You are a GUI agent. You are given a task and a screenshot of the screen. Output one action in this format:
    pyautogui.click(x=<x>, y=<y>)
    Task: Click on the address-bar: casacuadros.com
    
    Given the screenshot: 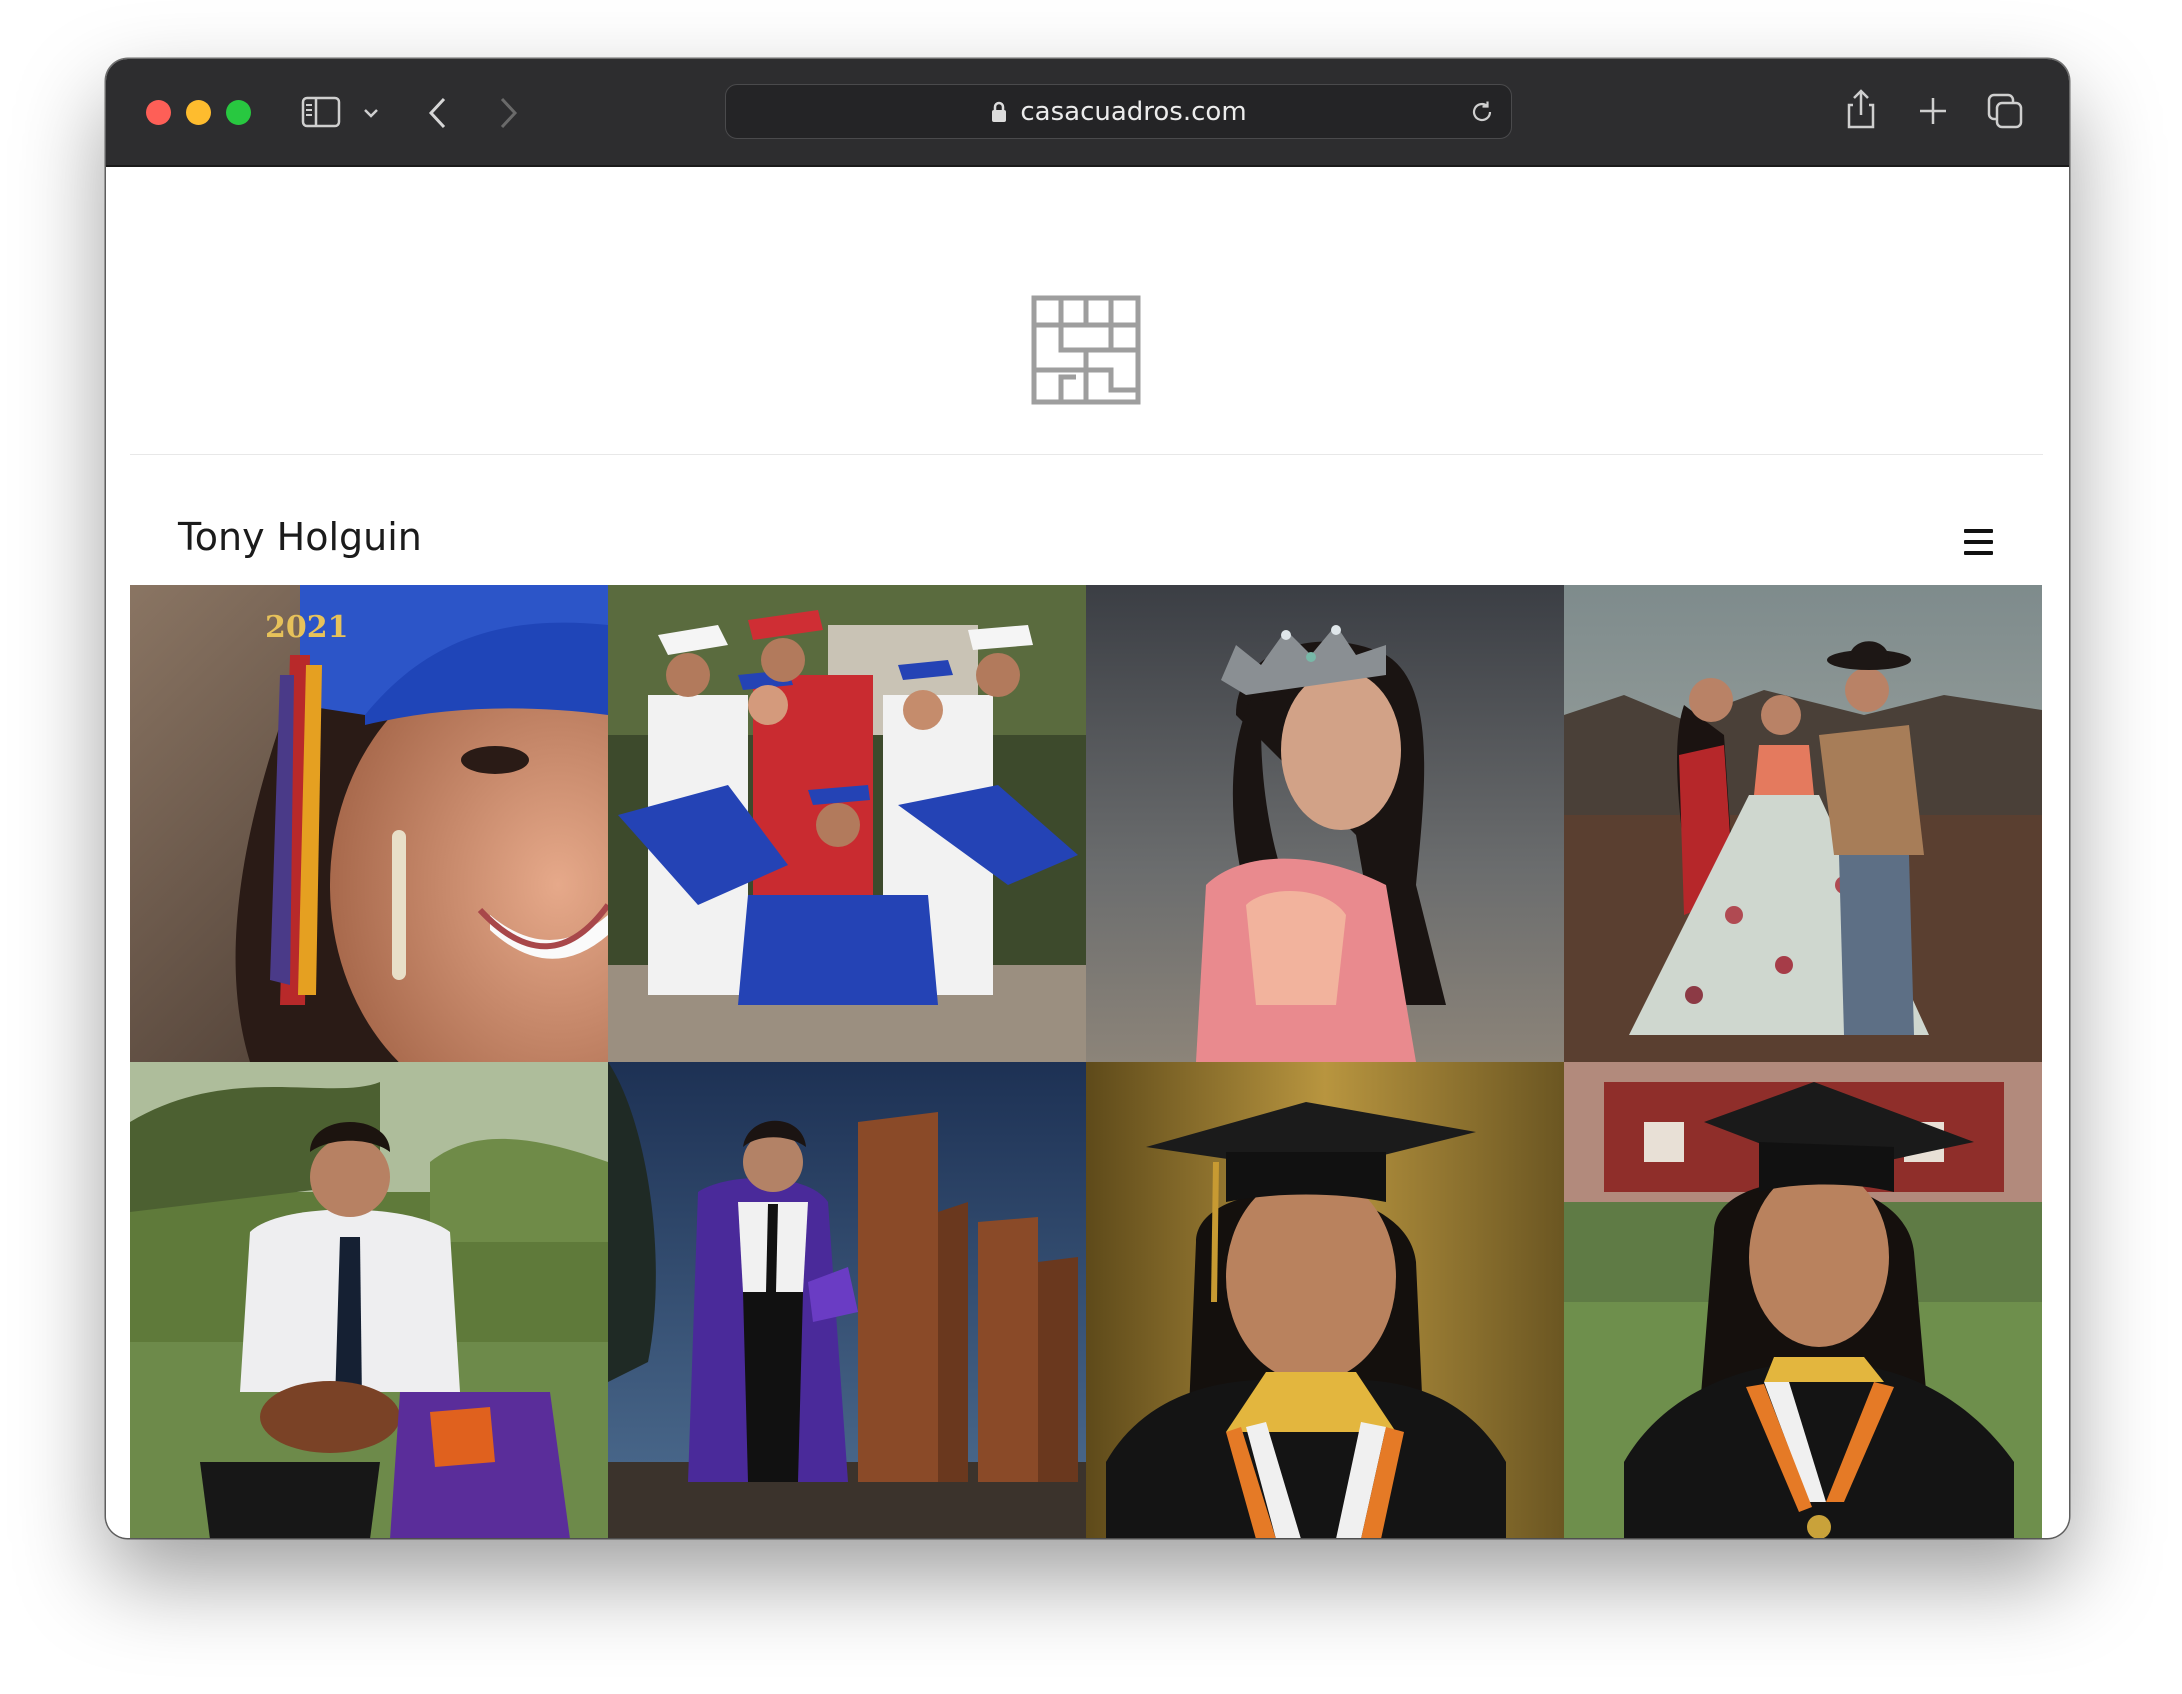 What is the action you would take?
    pyautogui.click(x=1118, y=111)
    